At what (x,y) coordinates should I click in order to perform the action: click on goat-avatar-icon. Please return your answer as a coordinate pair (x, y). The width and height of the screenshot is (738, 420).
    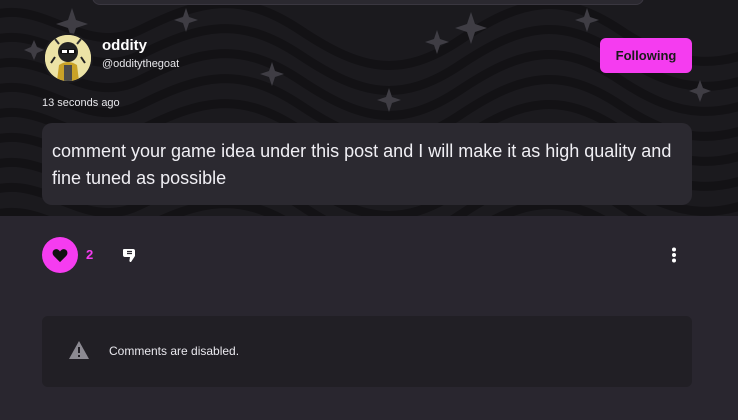
    Looking at the image, I should click on (68, 58).